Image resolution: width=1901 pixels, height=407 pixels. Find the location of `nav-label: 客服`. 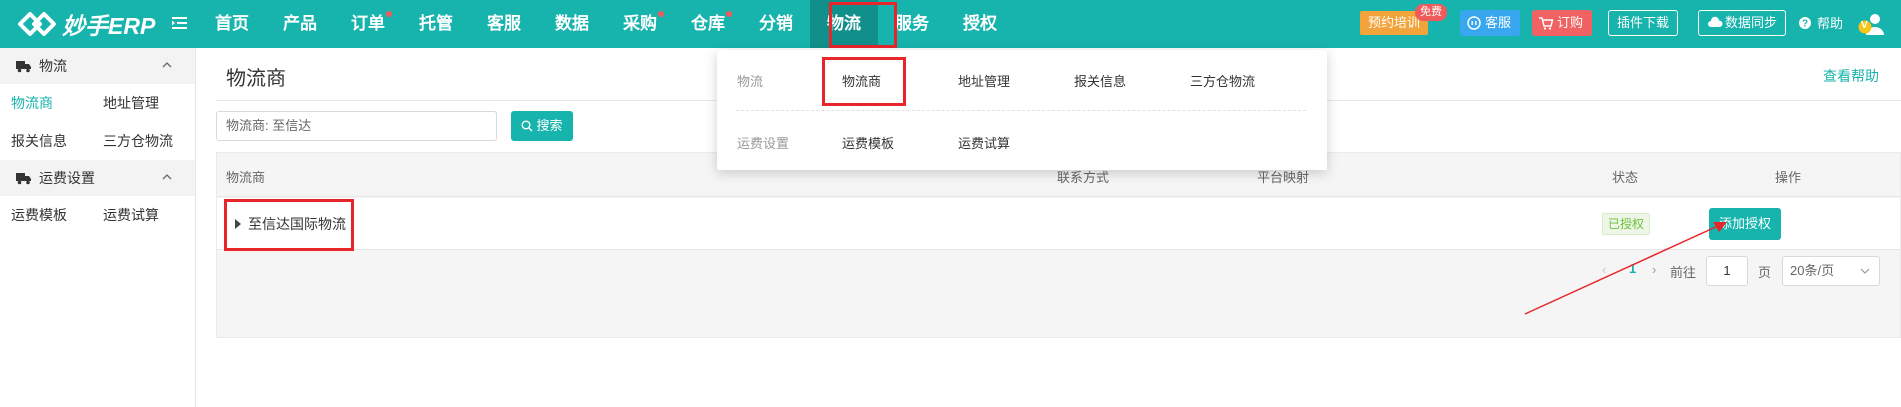

nav-label: 客服 is located at coordinates (504, 23).